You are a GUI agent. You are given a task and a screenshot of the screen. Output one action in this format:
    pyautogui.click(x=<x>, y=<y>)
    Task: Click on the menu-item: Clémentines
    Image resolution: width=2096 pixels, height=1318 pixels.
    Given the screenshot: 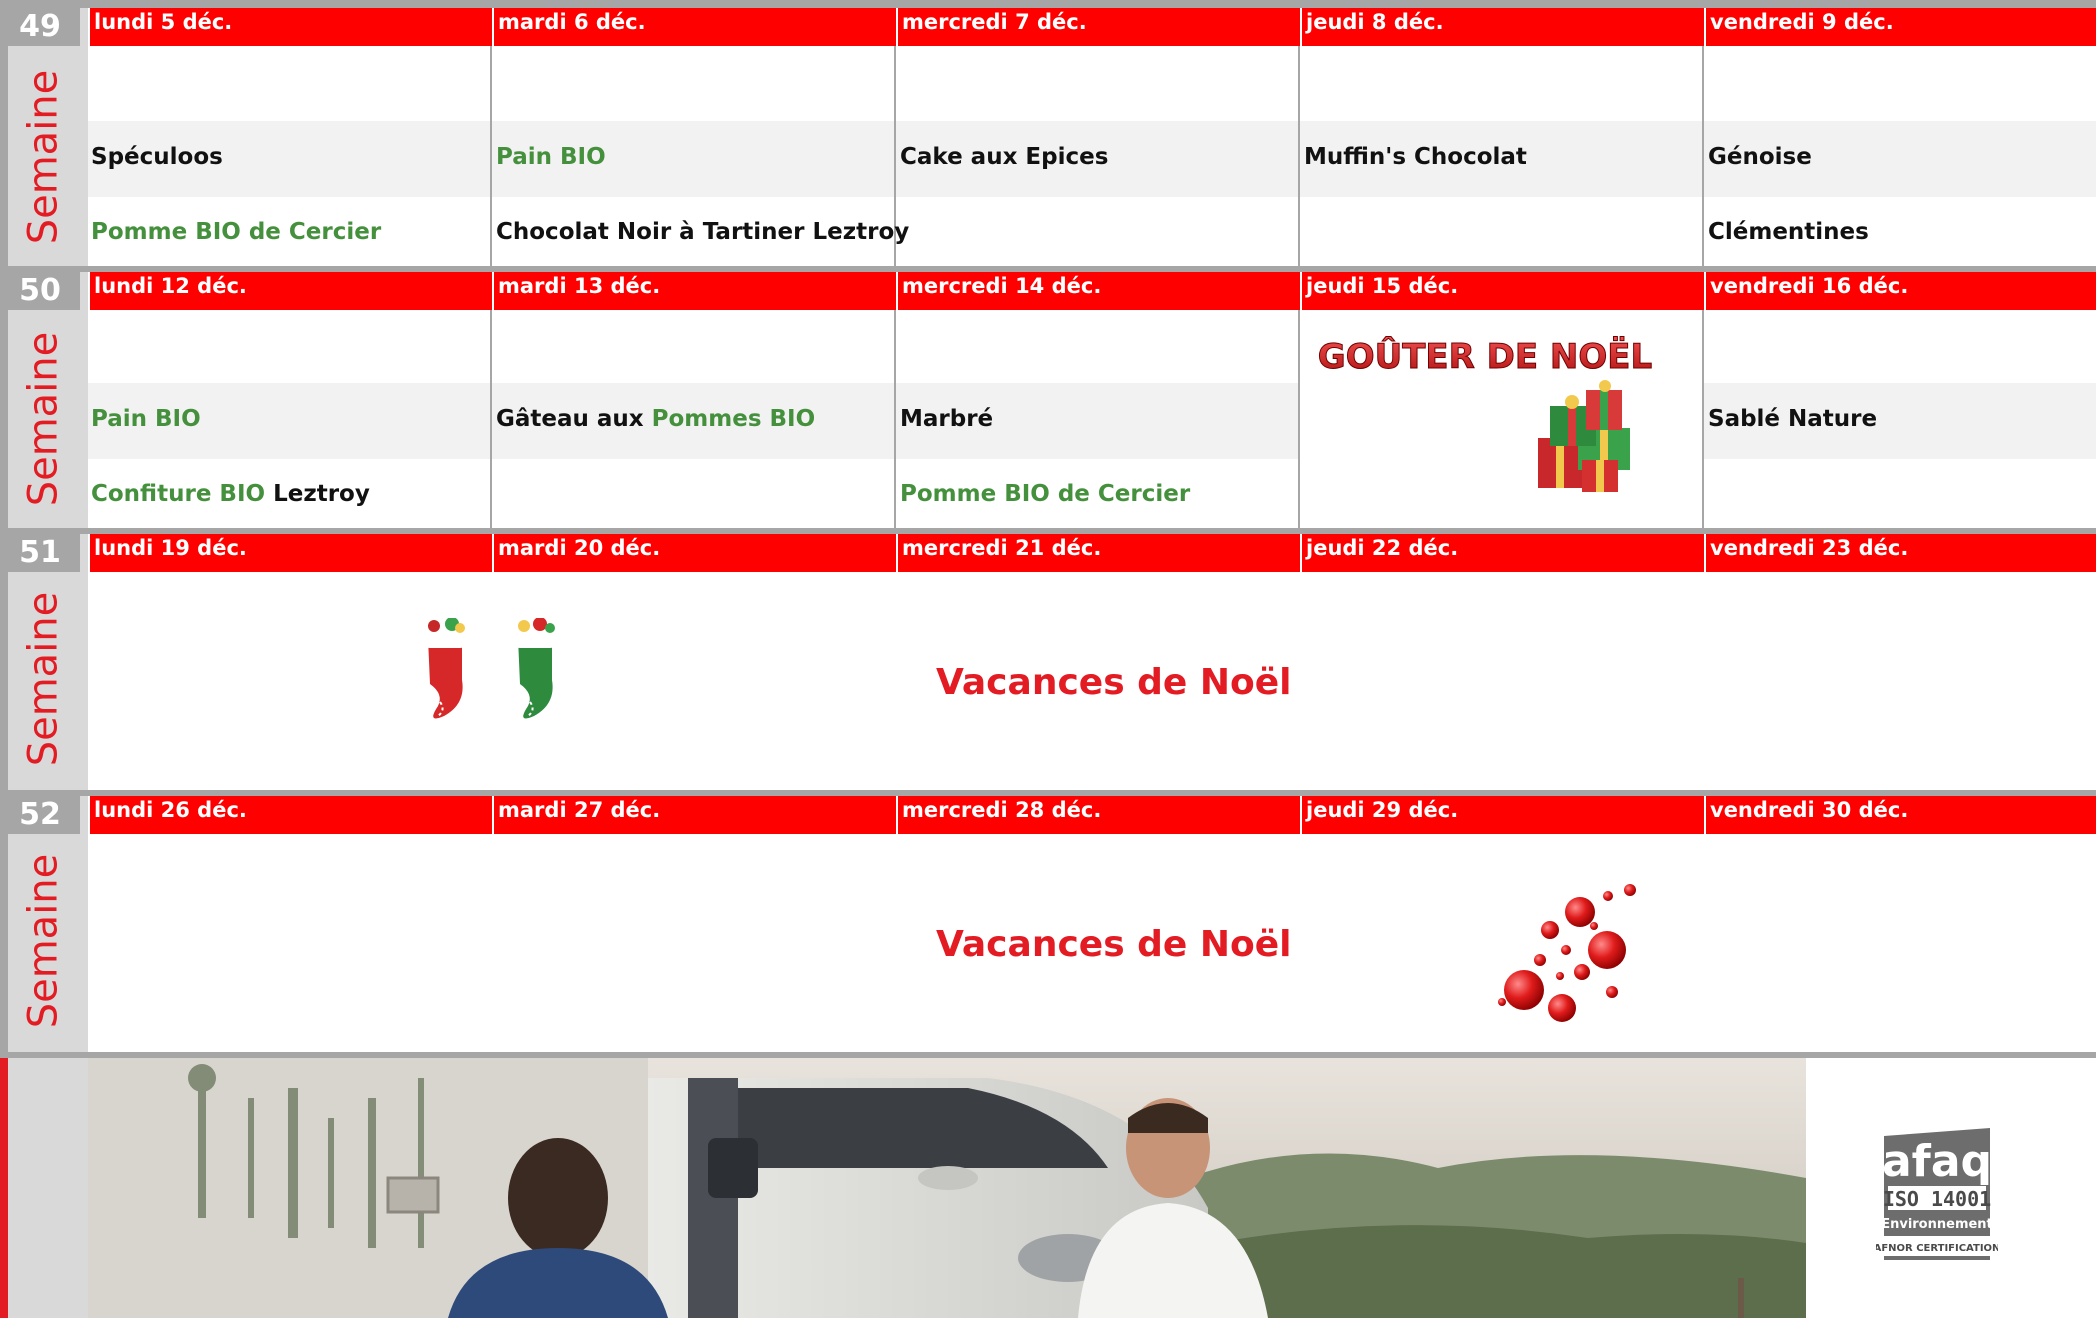 What is the action you would take?
    pyautogui.click(x=1788, y=232)
    